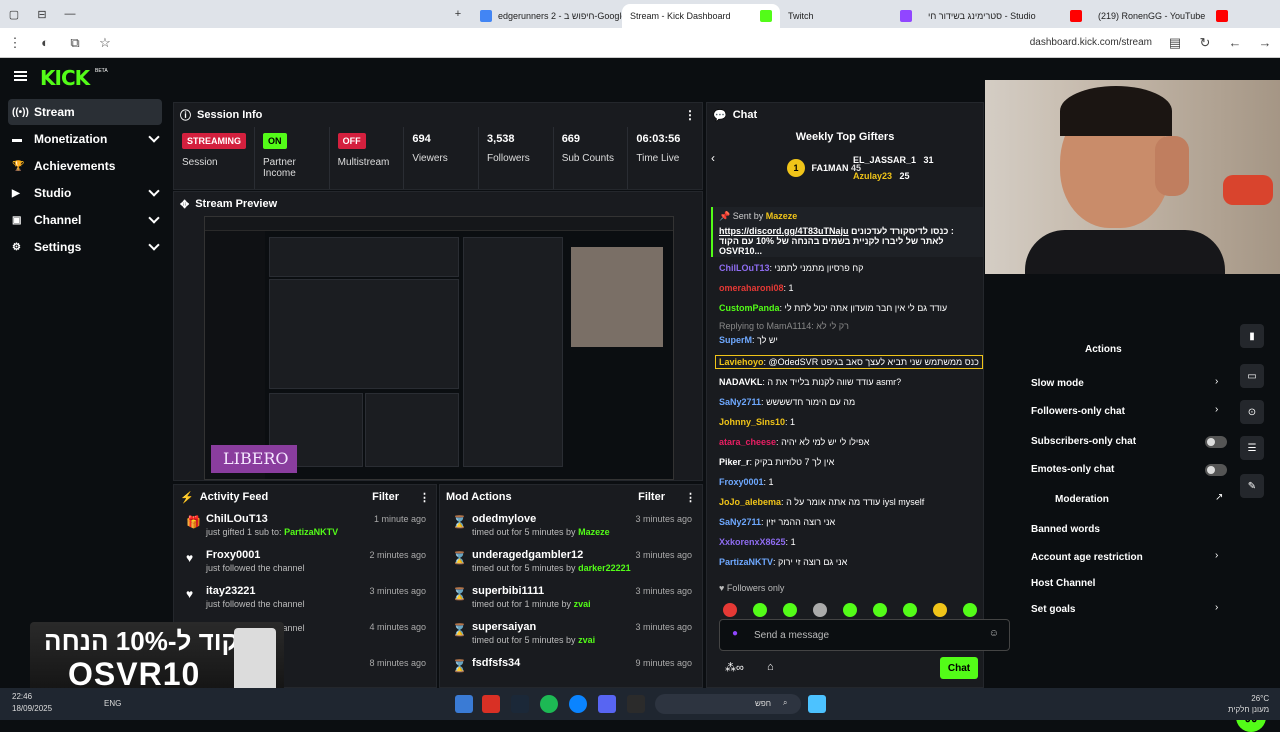 Image resolution: width=1280 pixels, height=732 pixels. Describe the element at coordinates (1053, 609) in the screenshot. I see `set-goals-option: Set goals` at that location.